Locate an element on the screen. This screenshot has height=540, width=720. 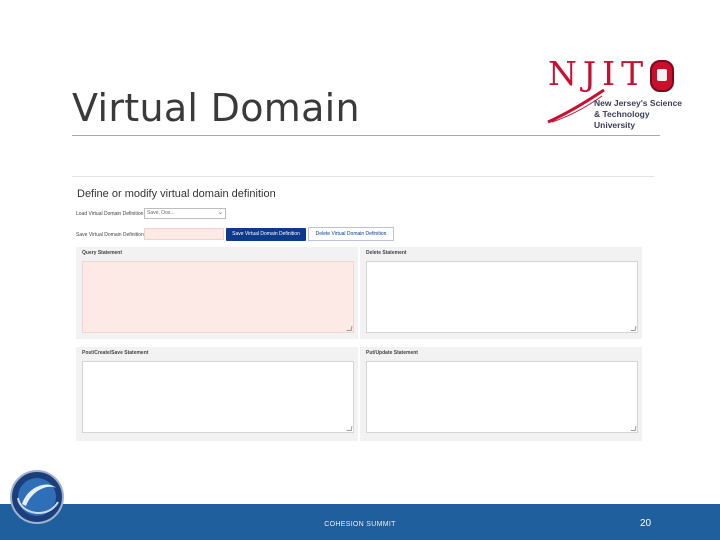
put-statement-textarea is located at coordinates (502, 397).